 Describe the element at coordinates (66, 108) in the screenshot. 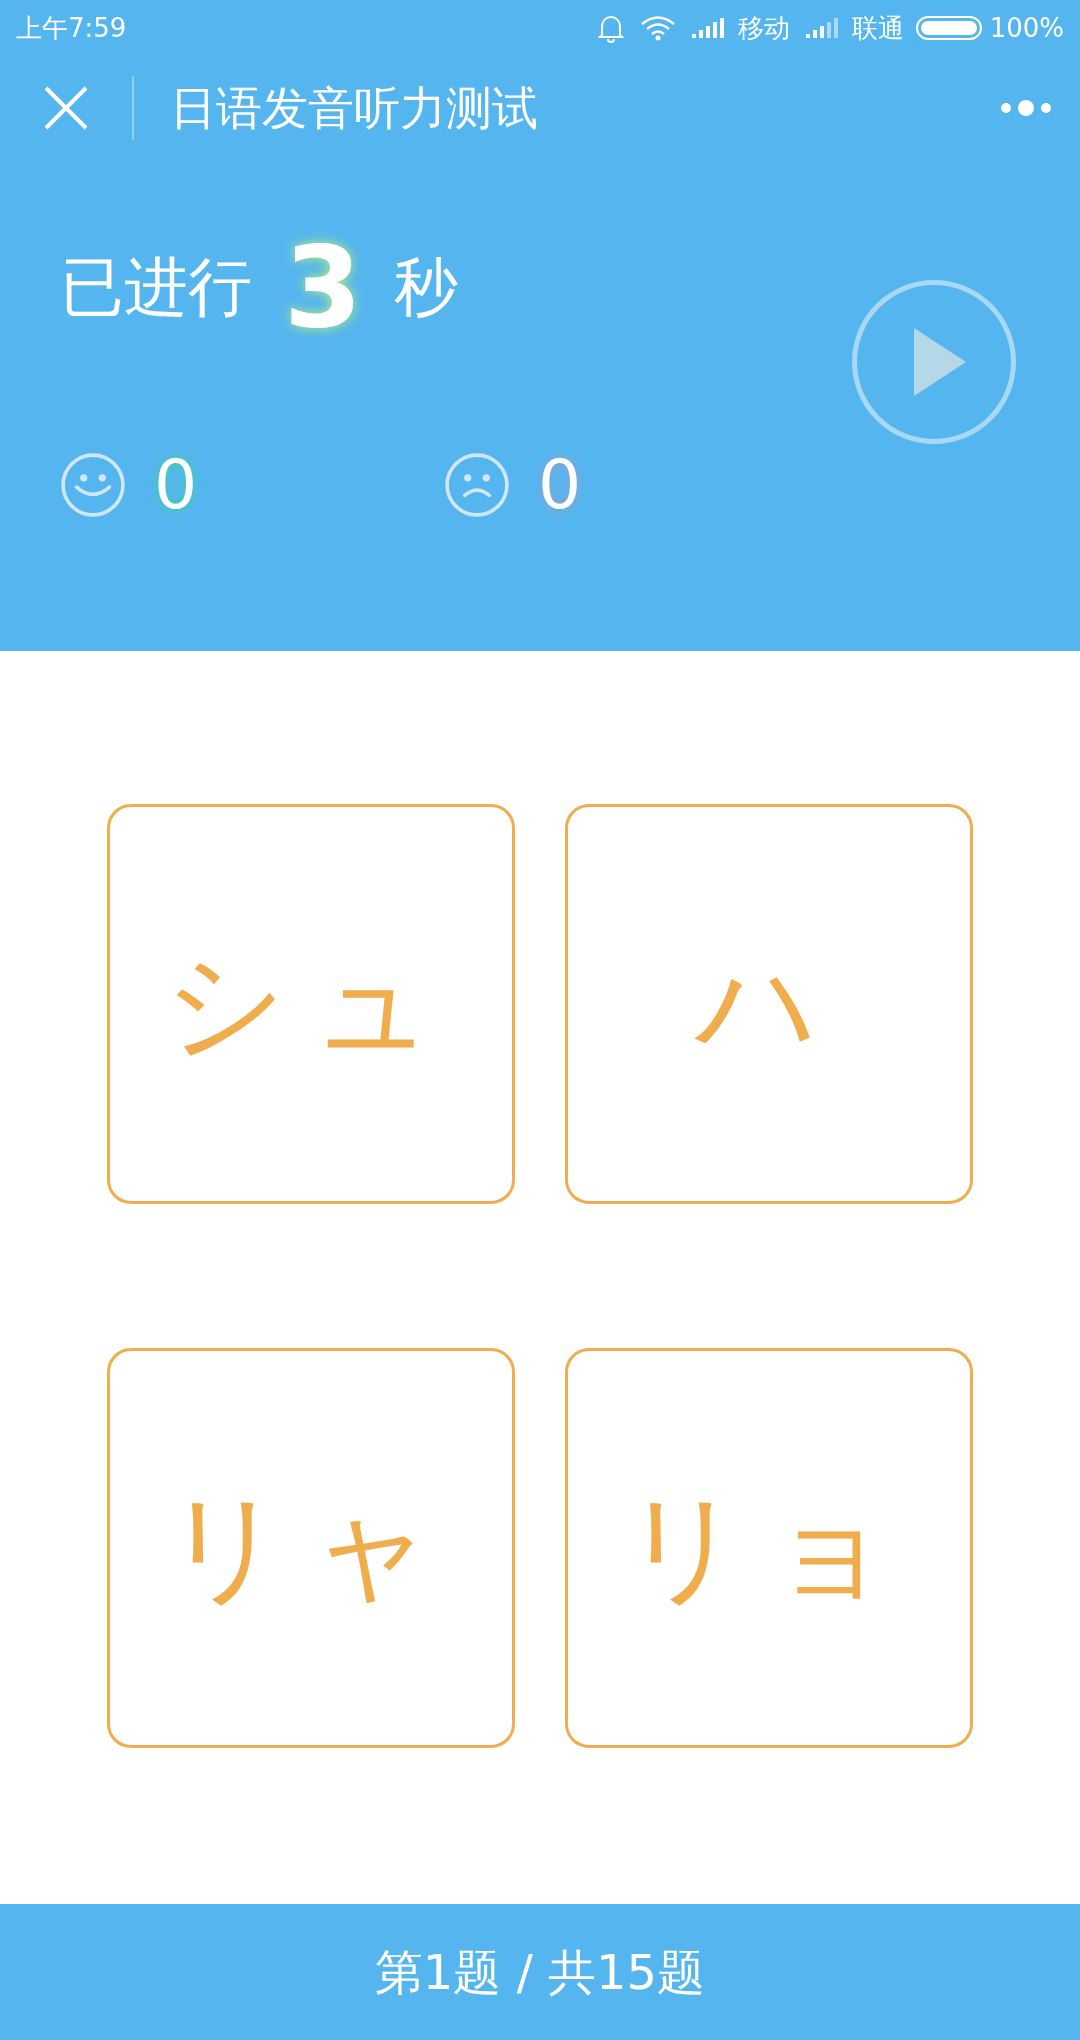

I see `close-icon` at that location.